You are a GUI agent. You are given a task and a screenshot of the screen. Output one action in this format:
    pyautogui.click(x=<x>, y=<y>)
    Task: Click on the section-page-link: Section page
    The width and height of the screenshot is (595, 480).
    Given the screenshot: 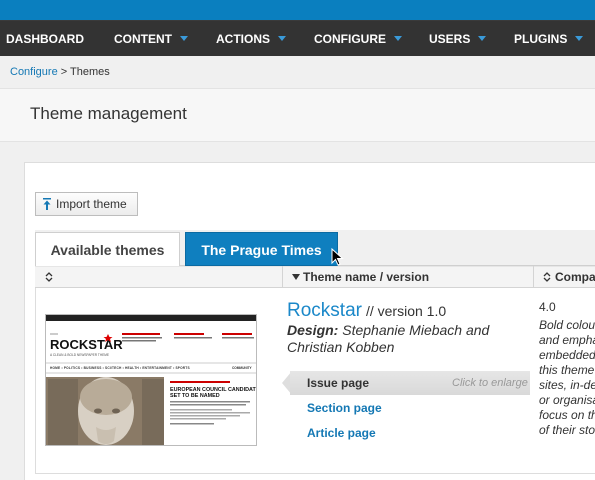 What is the action you would take?
    pyautogui.click(x=344, y=408)
    